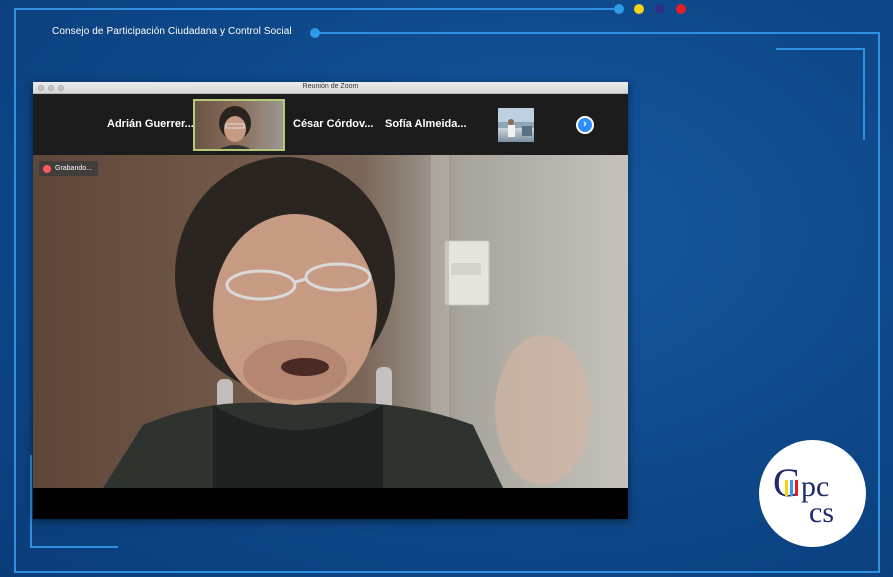  Describe the element at coordinates (681, 9) in the screenshot. I see `red-dot` at that location.